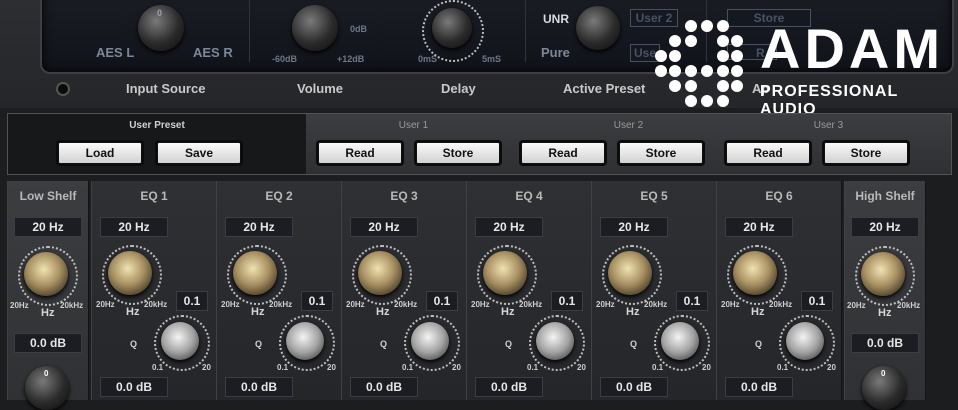  Describe the element at coordinates (529, 196) in the screenshot. I see `eq4-title: EQ 4` at that location.